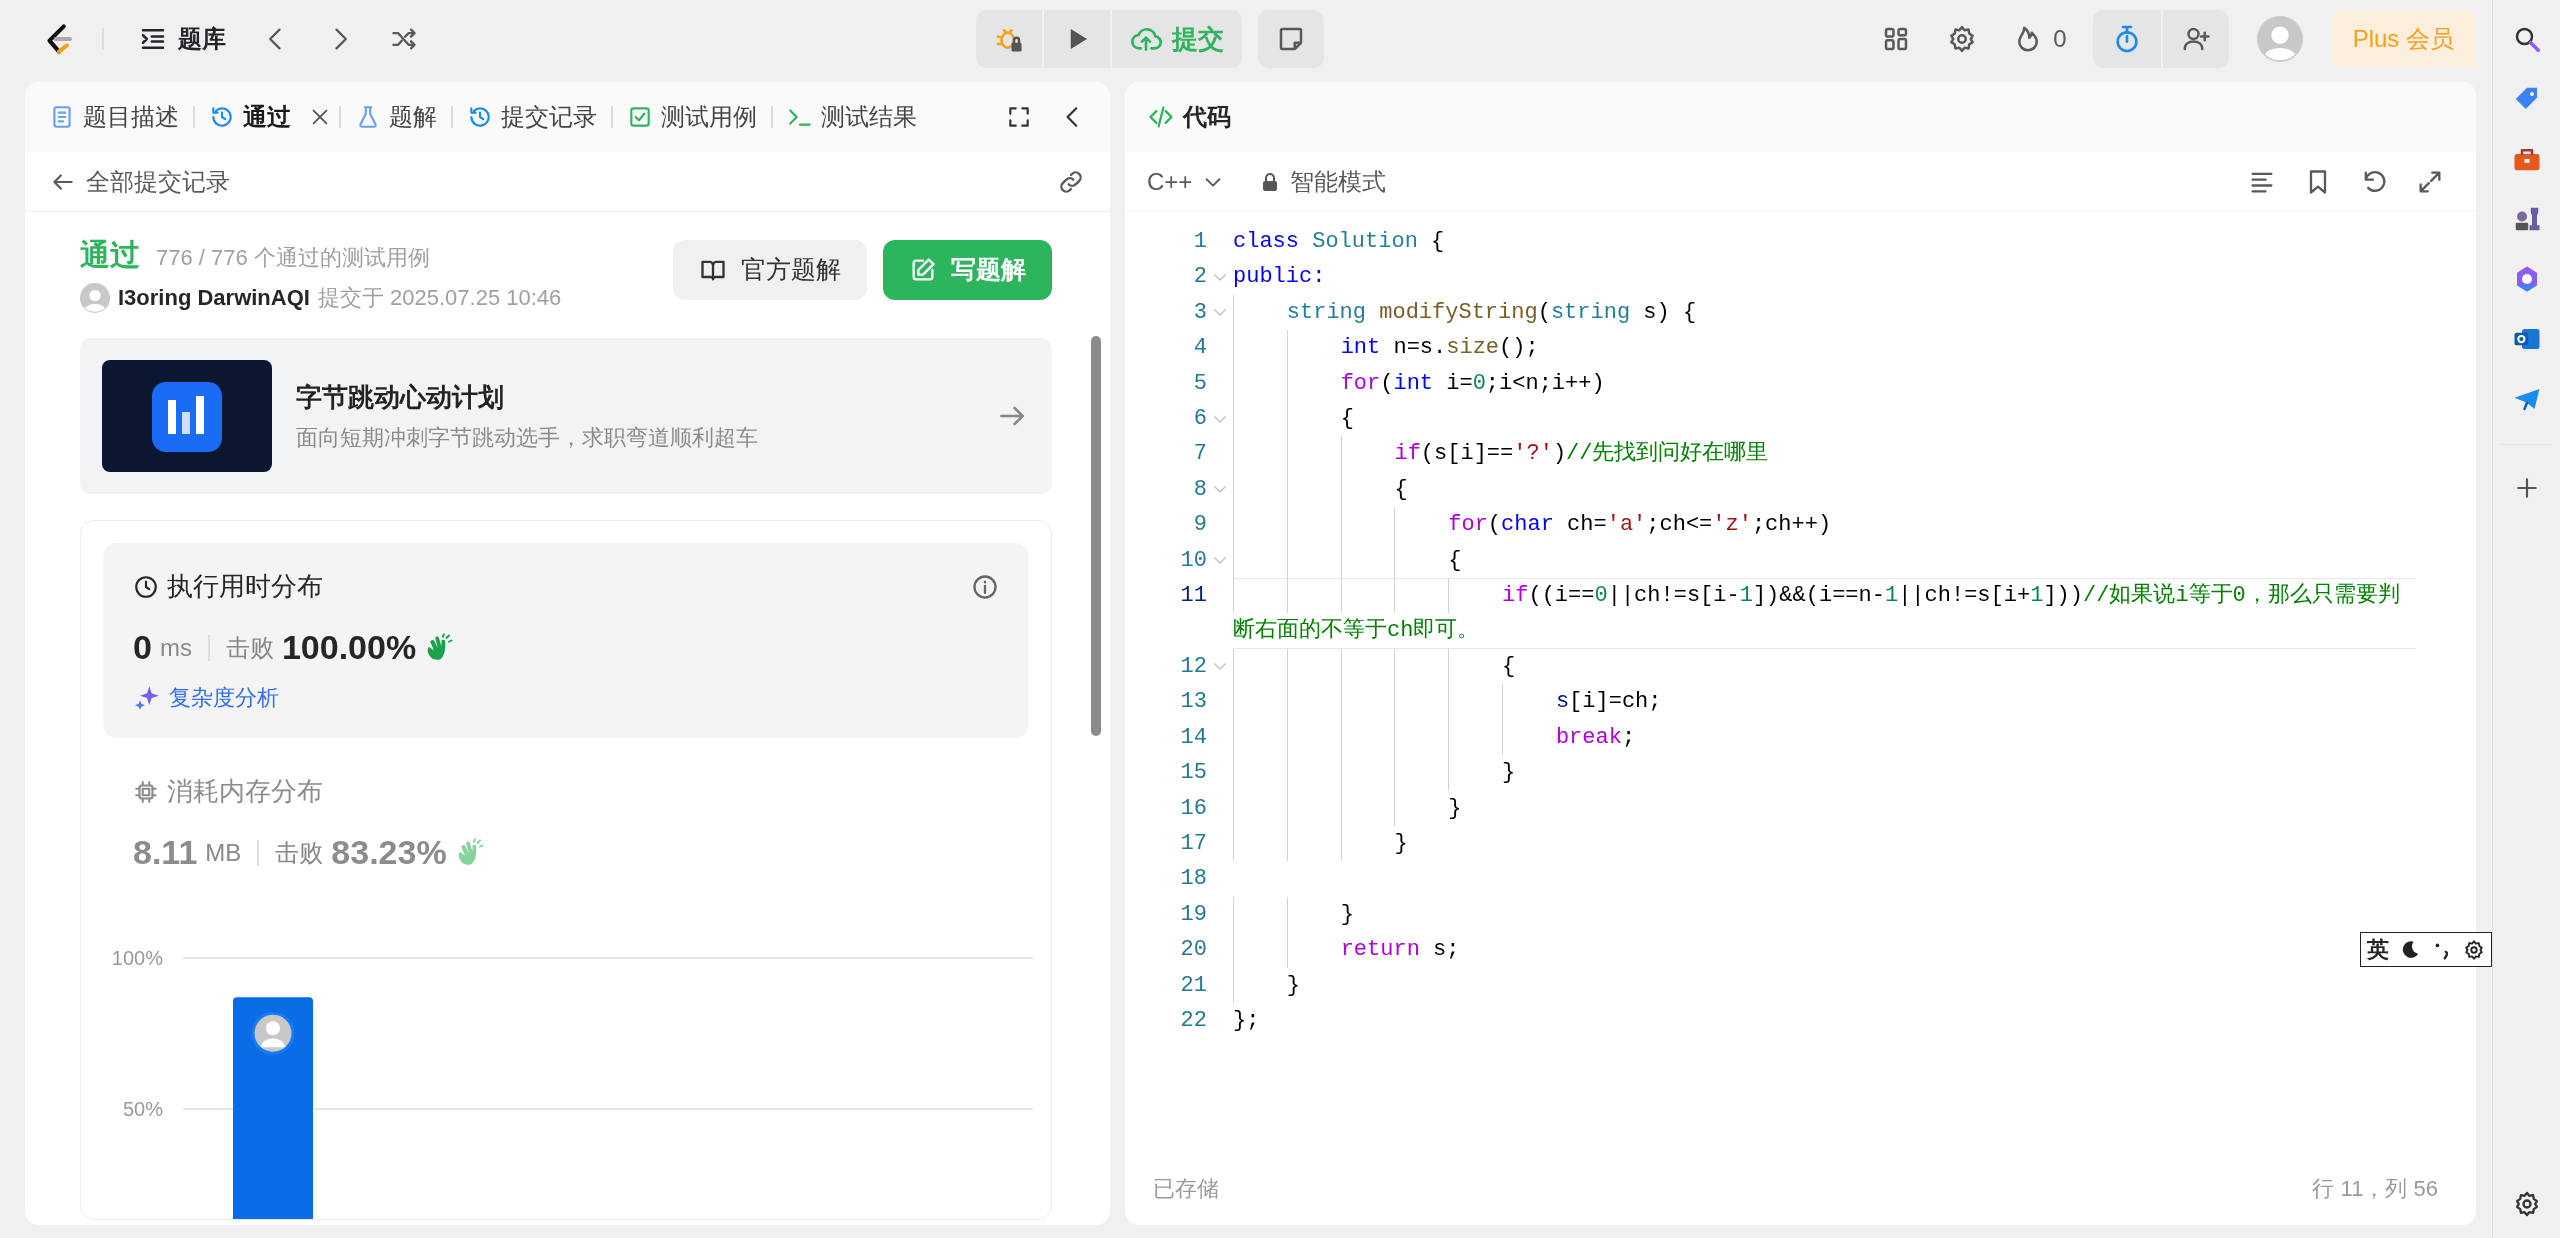  Describe the element at coordinates (692, 117) in the screenshot. I see `tab: 测试用例` at that location.